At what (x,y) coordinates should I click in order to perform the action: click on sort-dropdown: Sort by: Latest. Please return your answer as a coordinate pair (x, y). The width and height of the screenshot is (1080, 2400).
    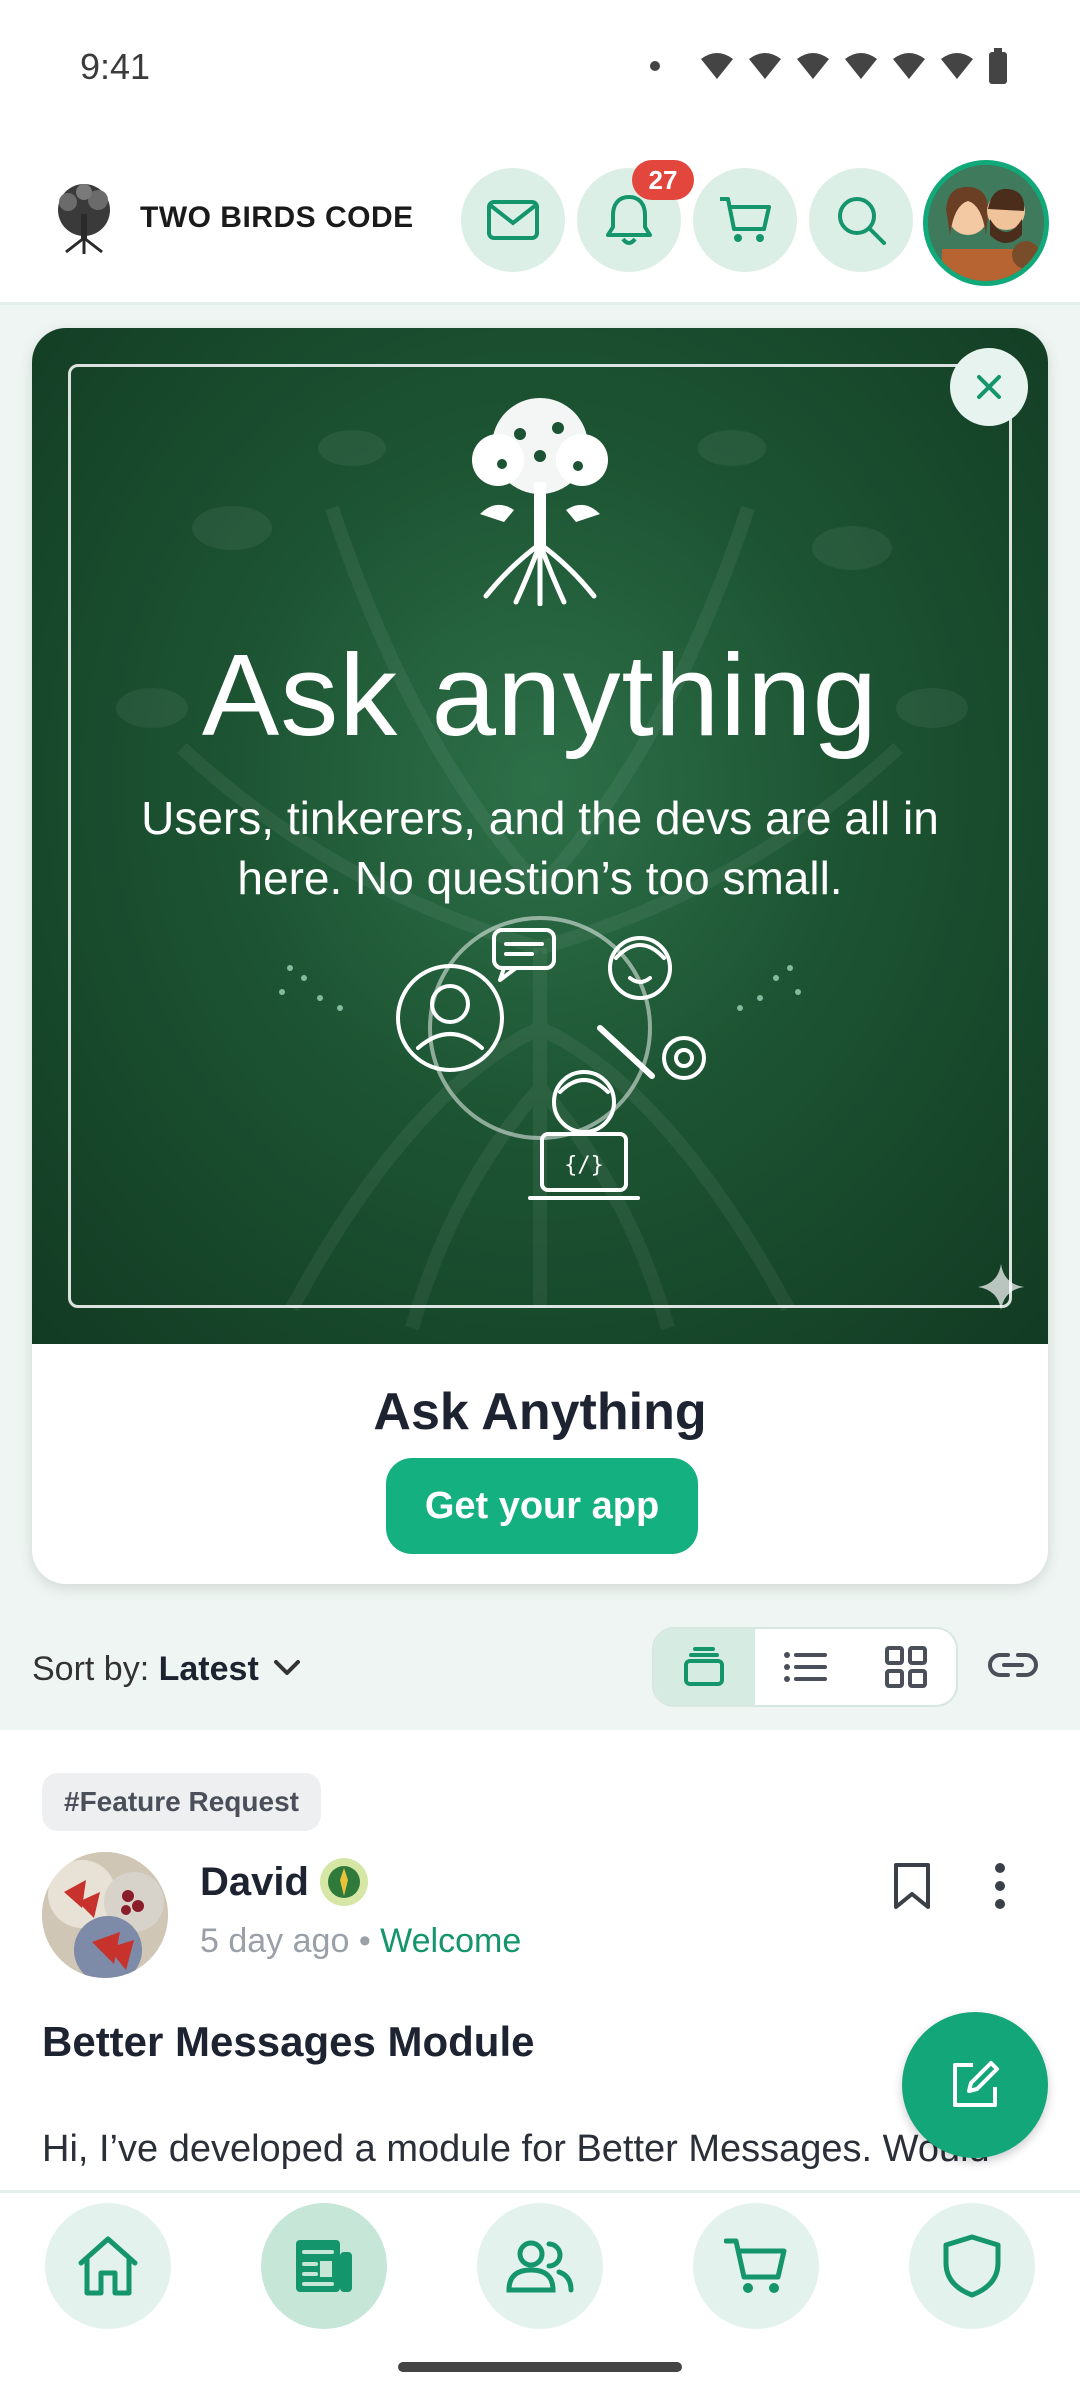
    Looking at the image, I should click on (145, 1669).